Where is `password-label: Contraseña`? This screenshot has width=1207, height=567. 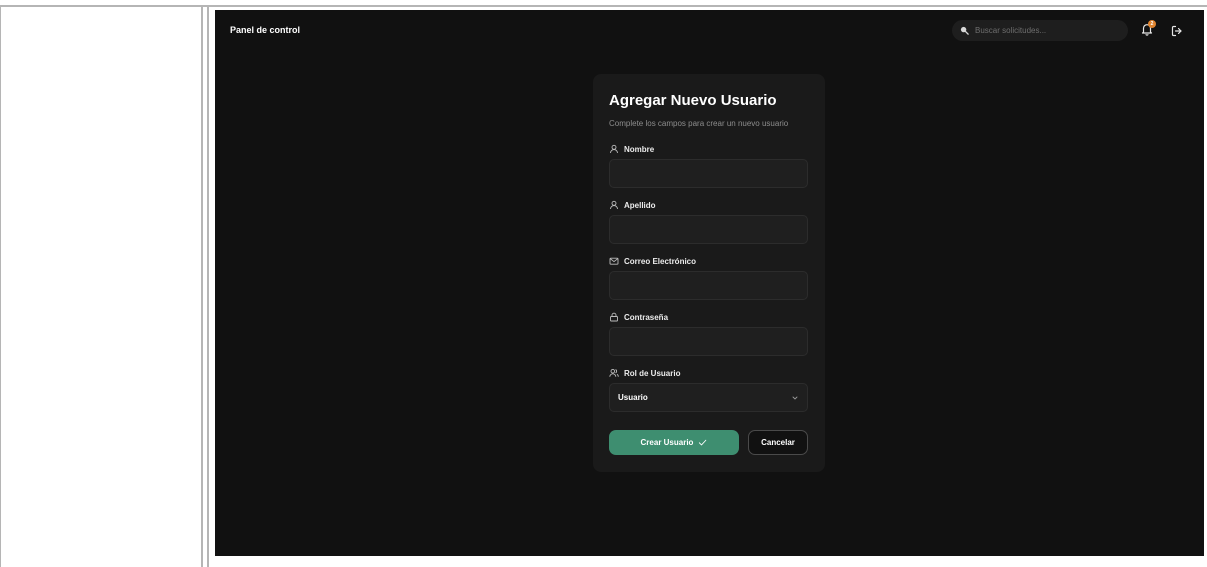
password-label: Contraseña is located at coordinates (638, 317).